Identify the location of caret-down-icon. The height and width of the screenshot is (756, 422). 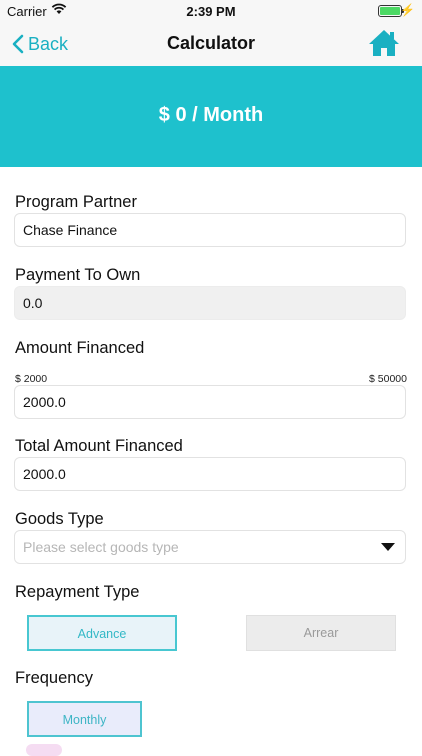
(388, 547).